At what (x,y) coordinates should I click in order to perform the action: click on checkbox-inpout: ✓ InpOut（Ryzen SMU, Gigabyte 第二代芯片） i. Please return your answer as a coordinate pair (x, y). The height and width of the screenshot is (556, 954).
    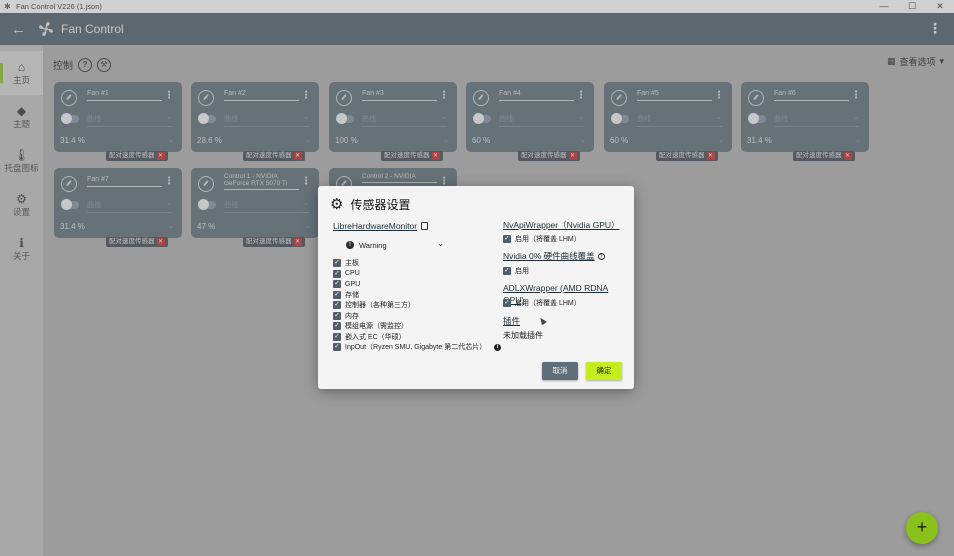
    Looking at the image, I should click on (417, 347).